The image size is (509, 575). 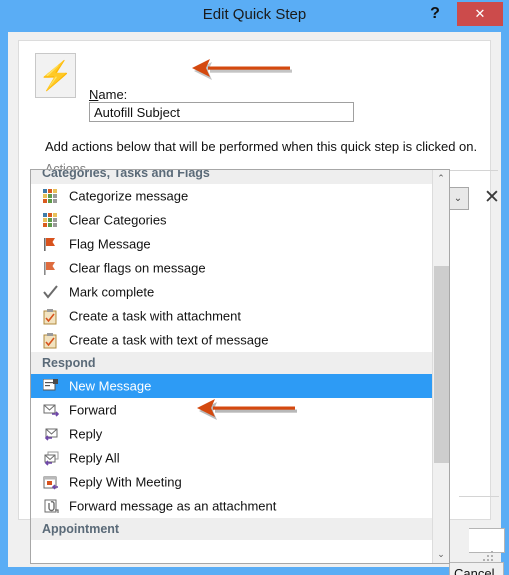 I want to click on name-input, so click(x=221, y=112).